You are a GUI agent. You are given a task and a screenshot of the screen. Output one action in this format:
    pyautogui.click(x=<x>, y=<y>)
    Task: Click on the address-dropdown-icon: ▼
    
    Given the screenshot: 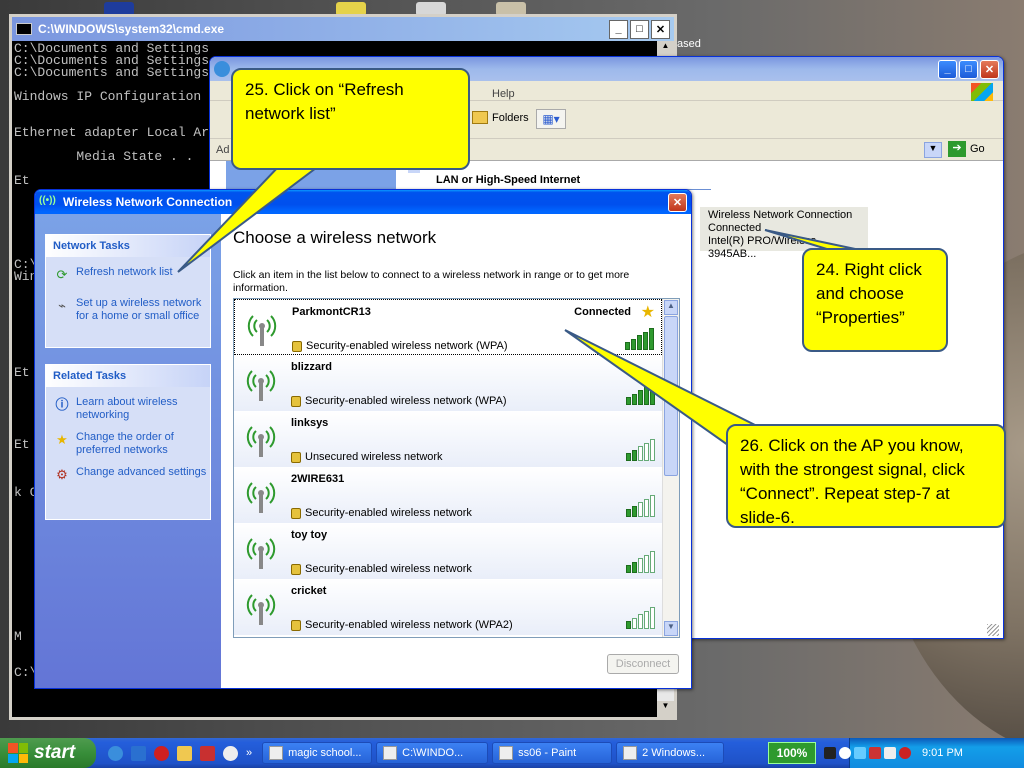 What is the action you would take?
    pyautogui.click(x=933, y=150)
    